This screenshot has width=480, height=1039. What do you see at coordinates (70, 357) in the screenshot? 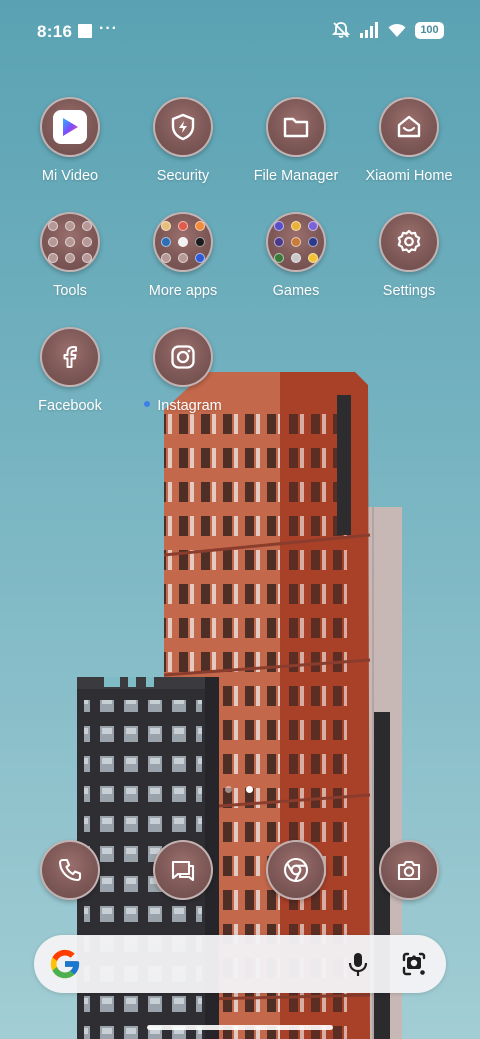
I see `facebook-icon` at bounding box center [70, 357].